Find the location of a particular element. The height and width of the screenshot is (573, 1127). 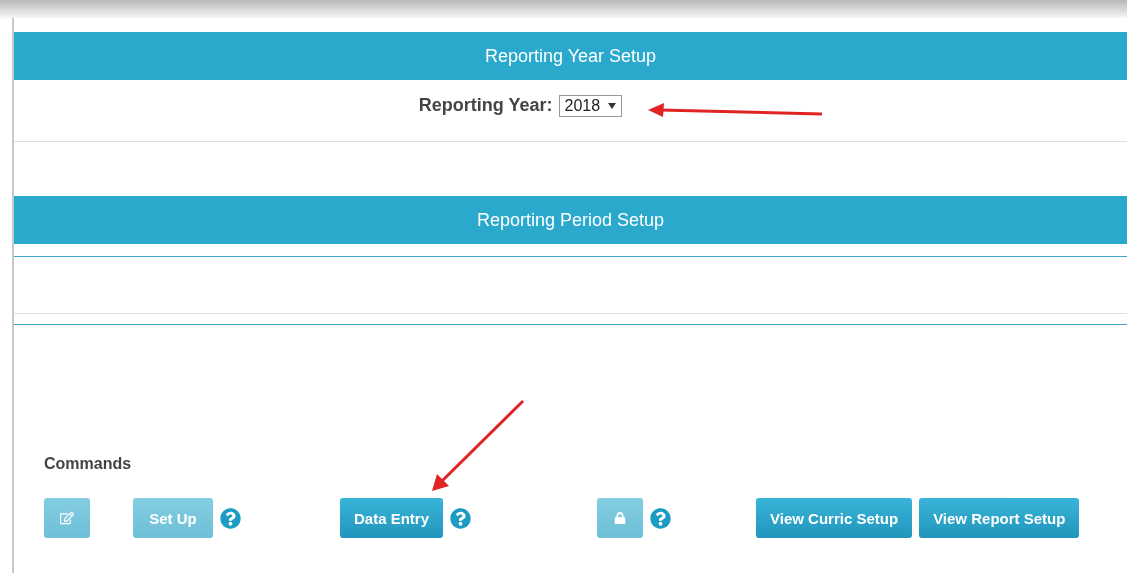

command-button: View Curric Setup is located at coordinates (834, 518).